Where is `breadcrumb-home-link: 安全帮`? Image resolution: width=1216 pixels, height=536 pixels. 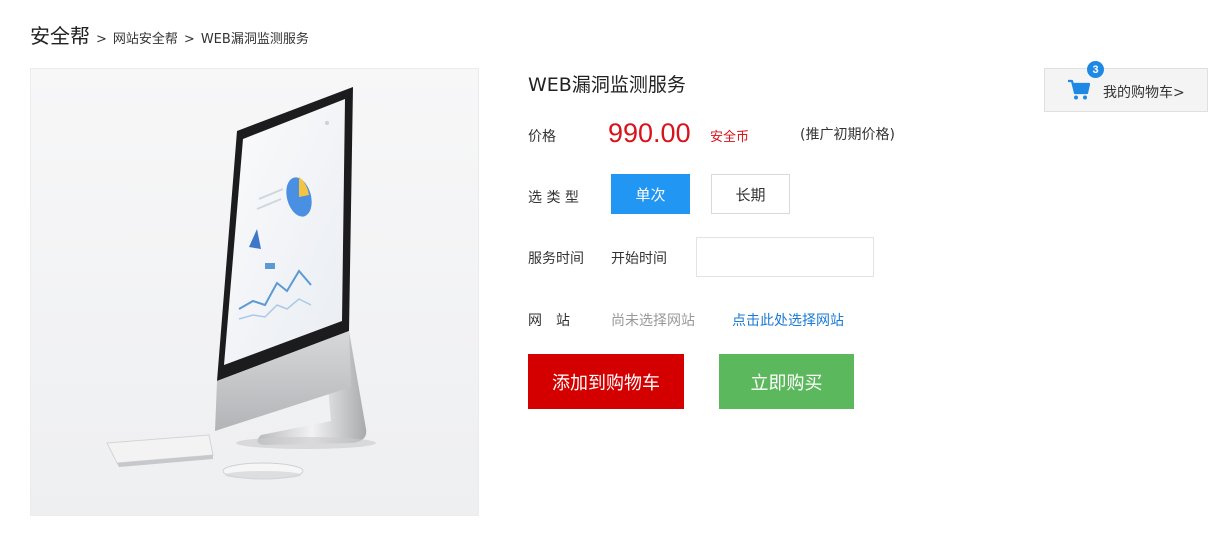
breadcrumb-home-link: 安全帮 is located at coordinates (60, 34).